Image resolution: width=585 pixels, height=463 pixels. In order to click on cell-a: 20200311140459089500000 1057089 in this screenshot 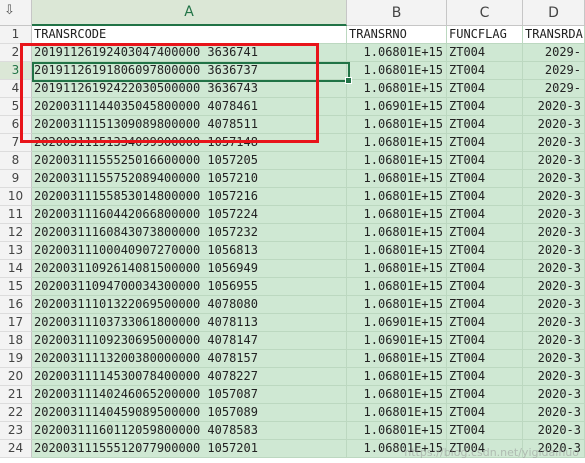, I will do `click(189, 413)`.